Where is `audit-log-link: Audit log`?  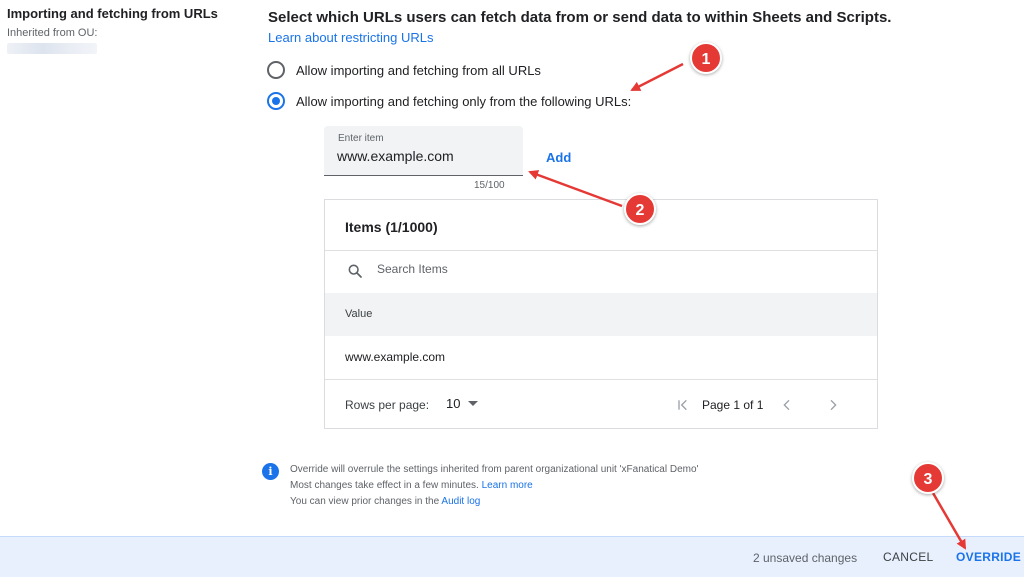 audit-log-link: Audit log is located at coordinates (460, 501).